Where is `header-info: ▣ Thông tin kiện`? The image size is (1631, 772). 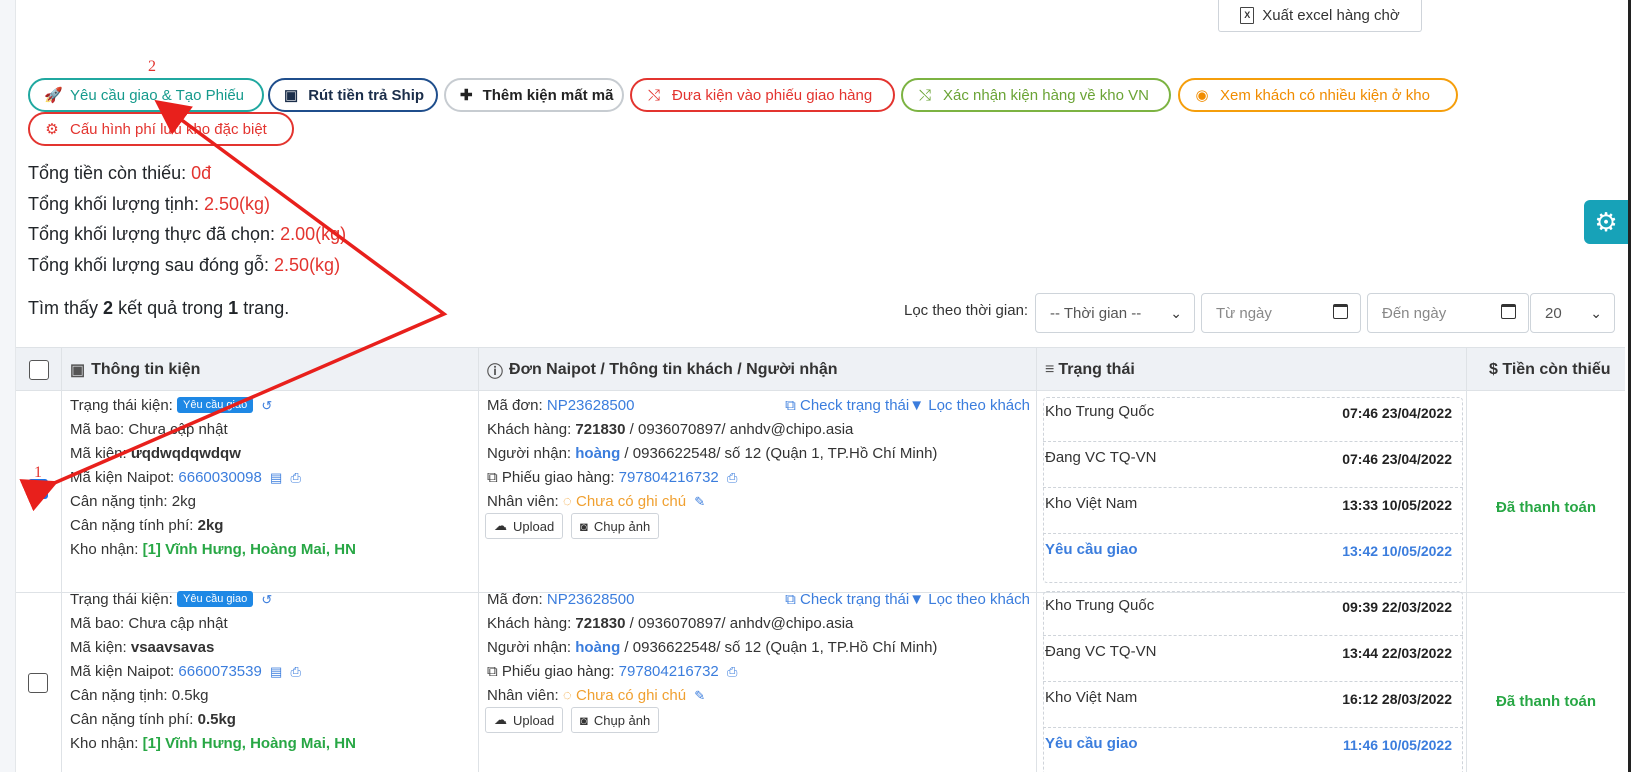
header-info: ▣ Thông tin kiện is located at coordinates (270, 370).